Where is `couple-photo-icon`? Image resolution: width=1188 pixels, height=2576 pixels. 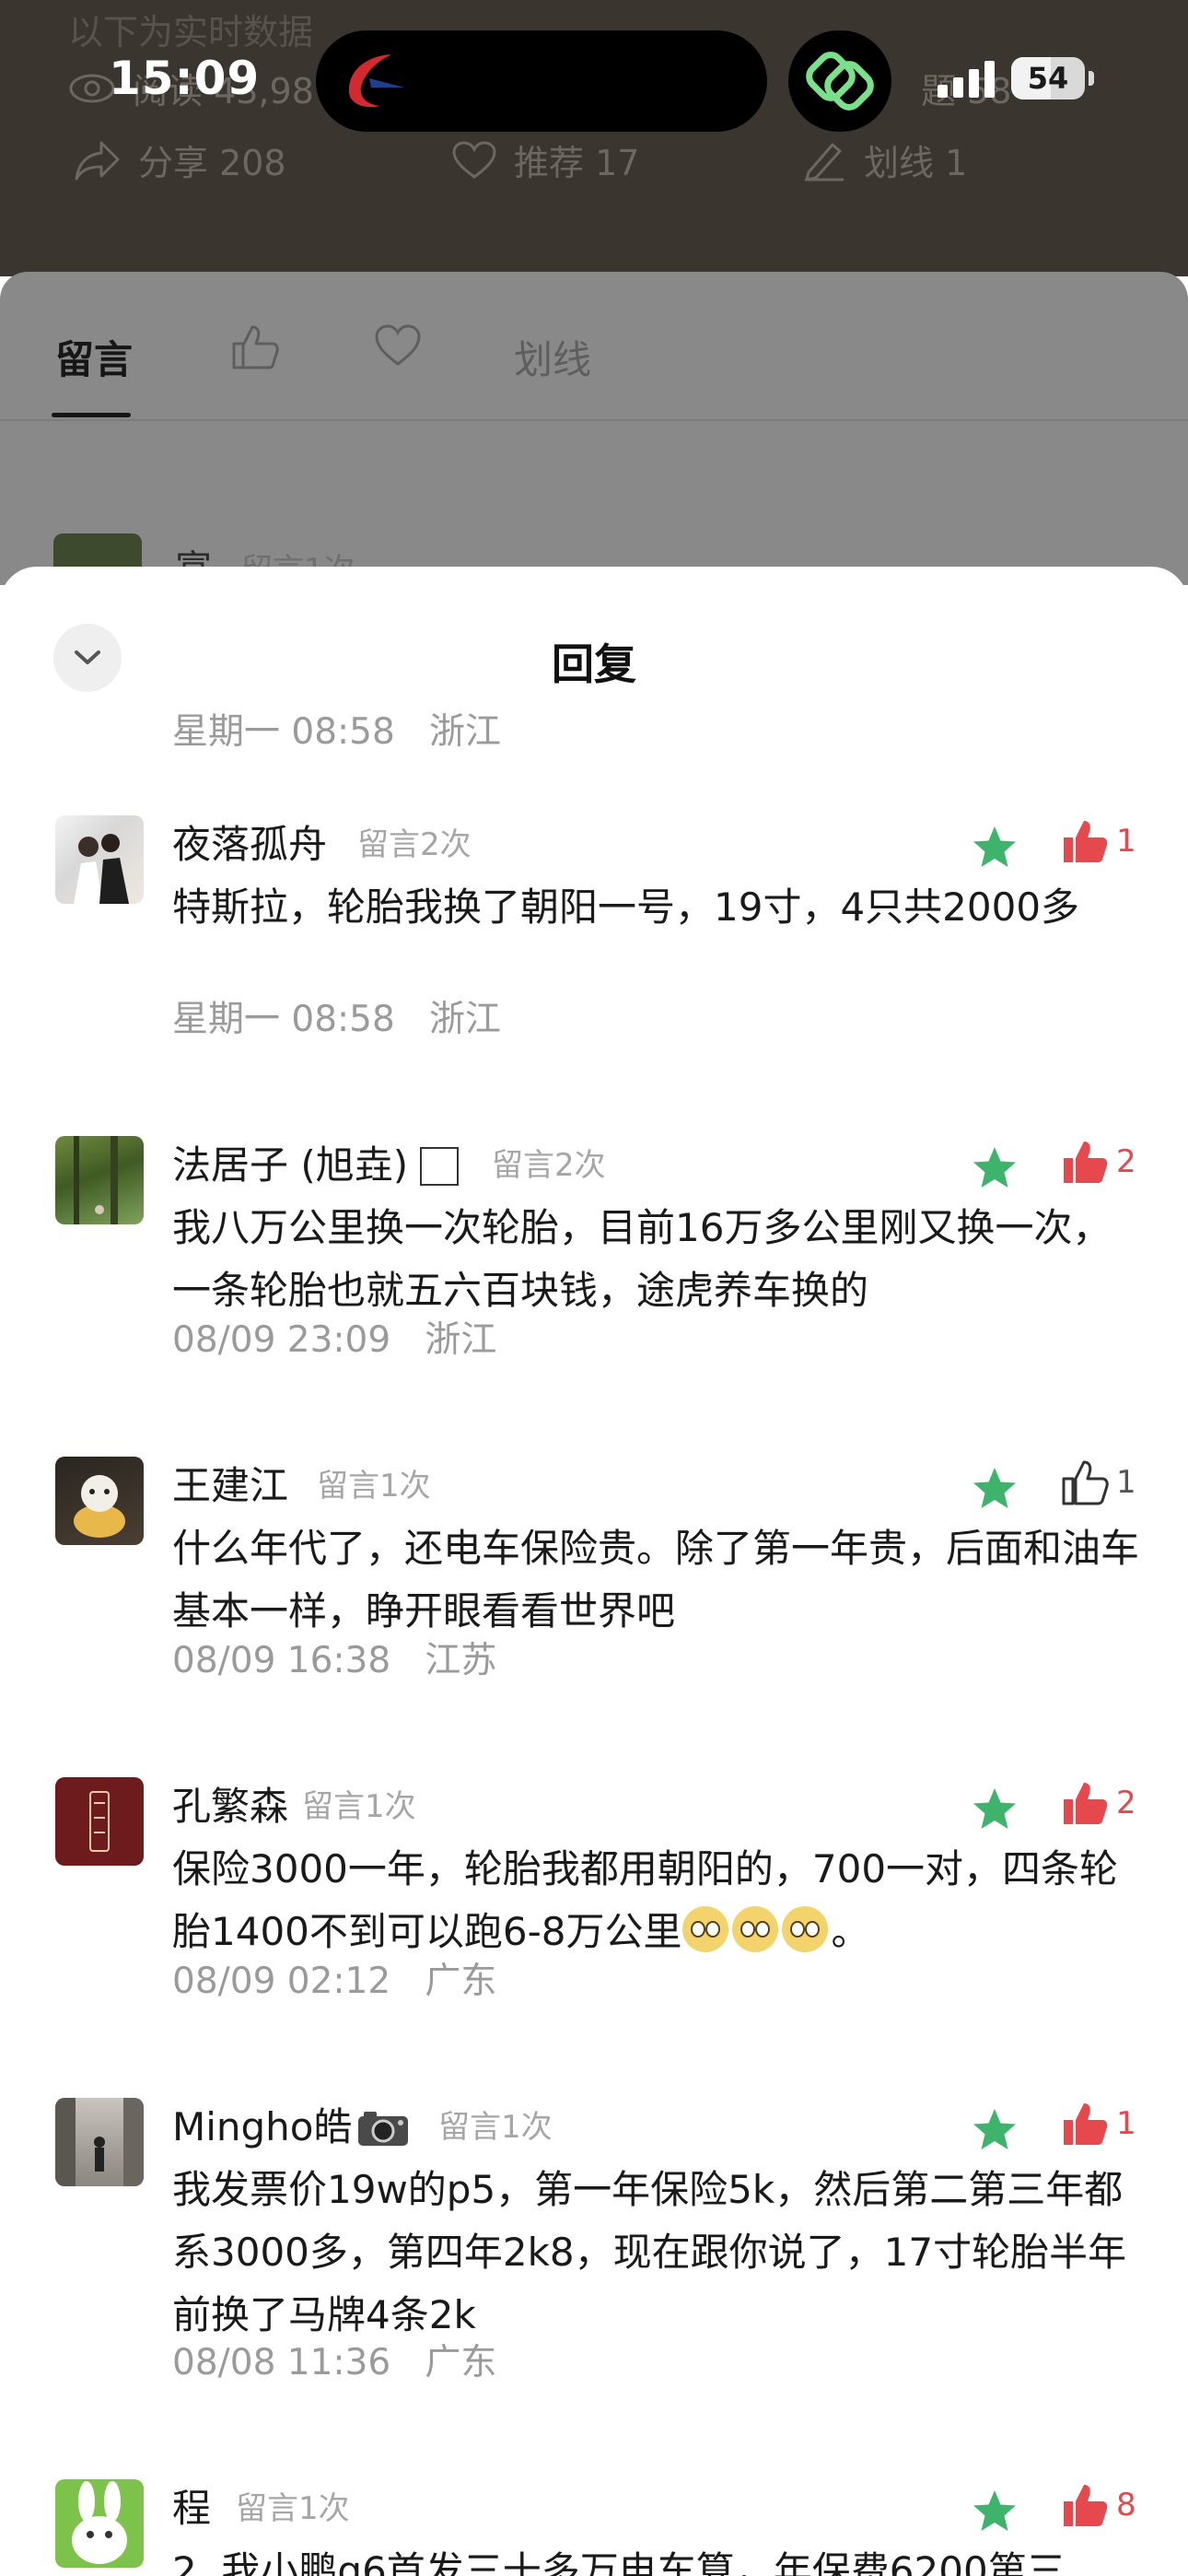 couple-photo-icon is located at coordinates (101, 869).